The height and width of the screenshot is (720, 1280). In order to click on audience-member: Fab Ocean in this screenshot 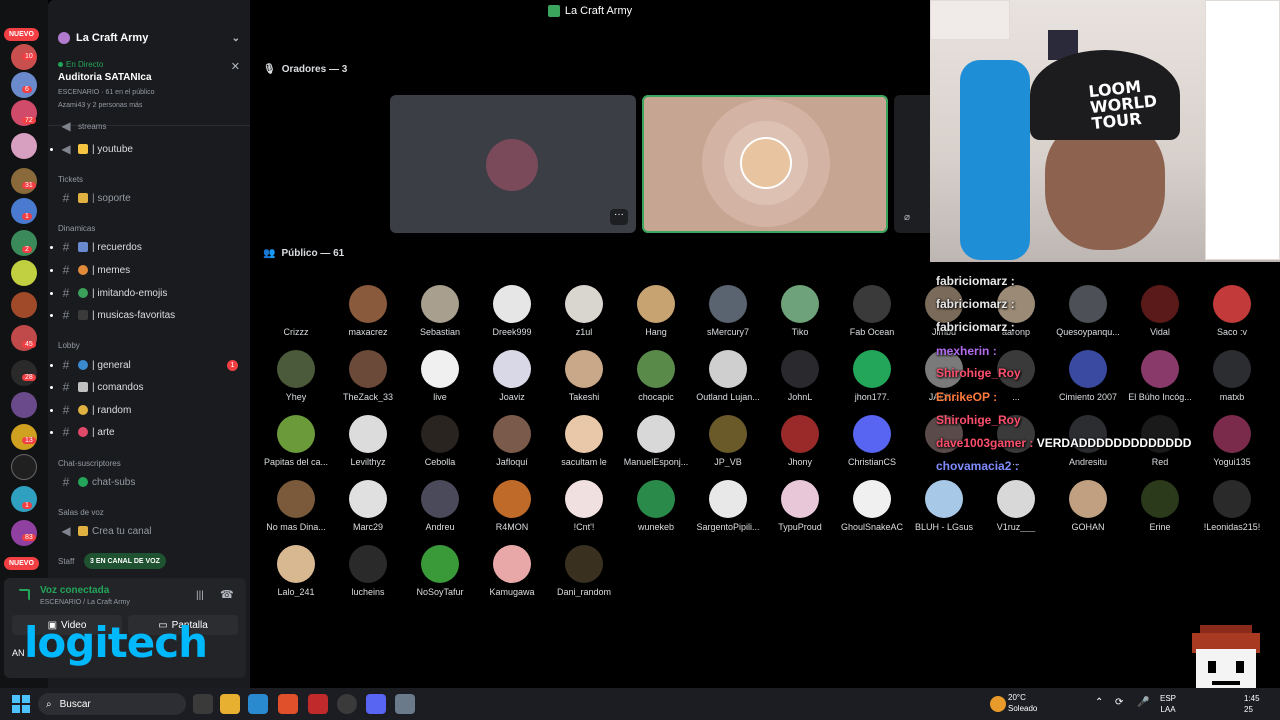, I will do `click(872, 311)`.